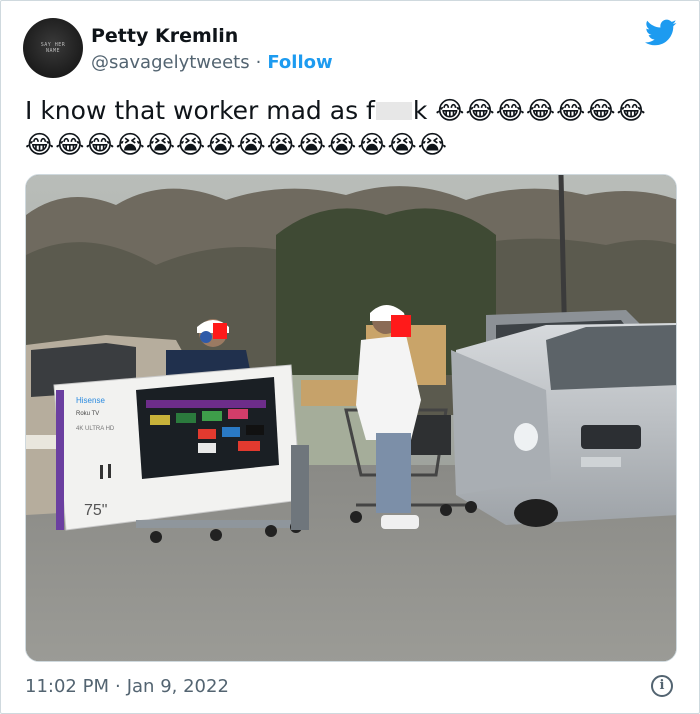  I want to click on tweet-time: 11:02 PM, so click(67, 686).